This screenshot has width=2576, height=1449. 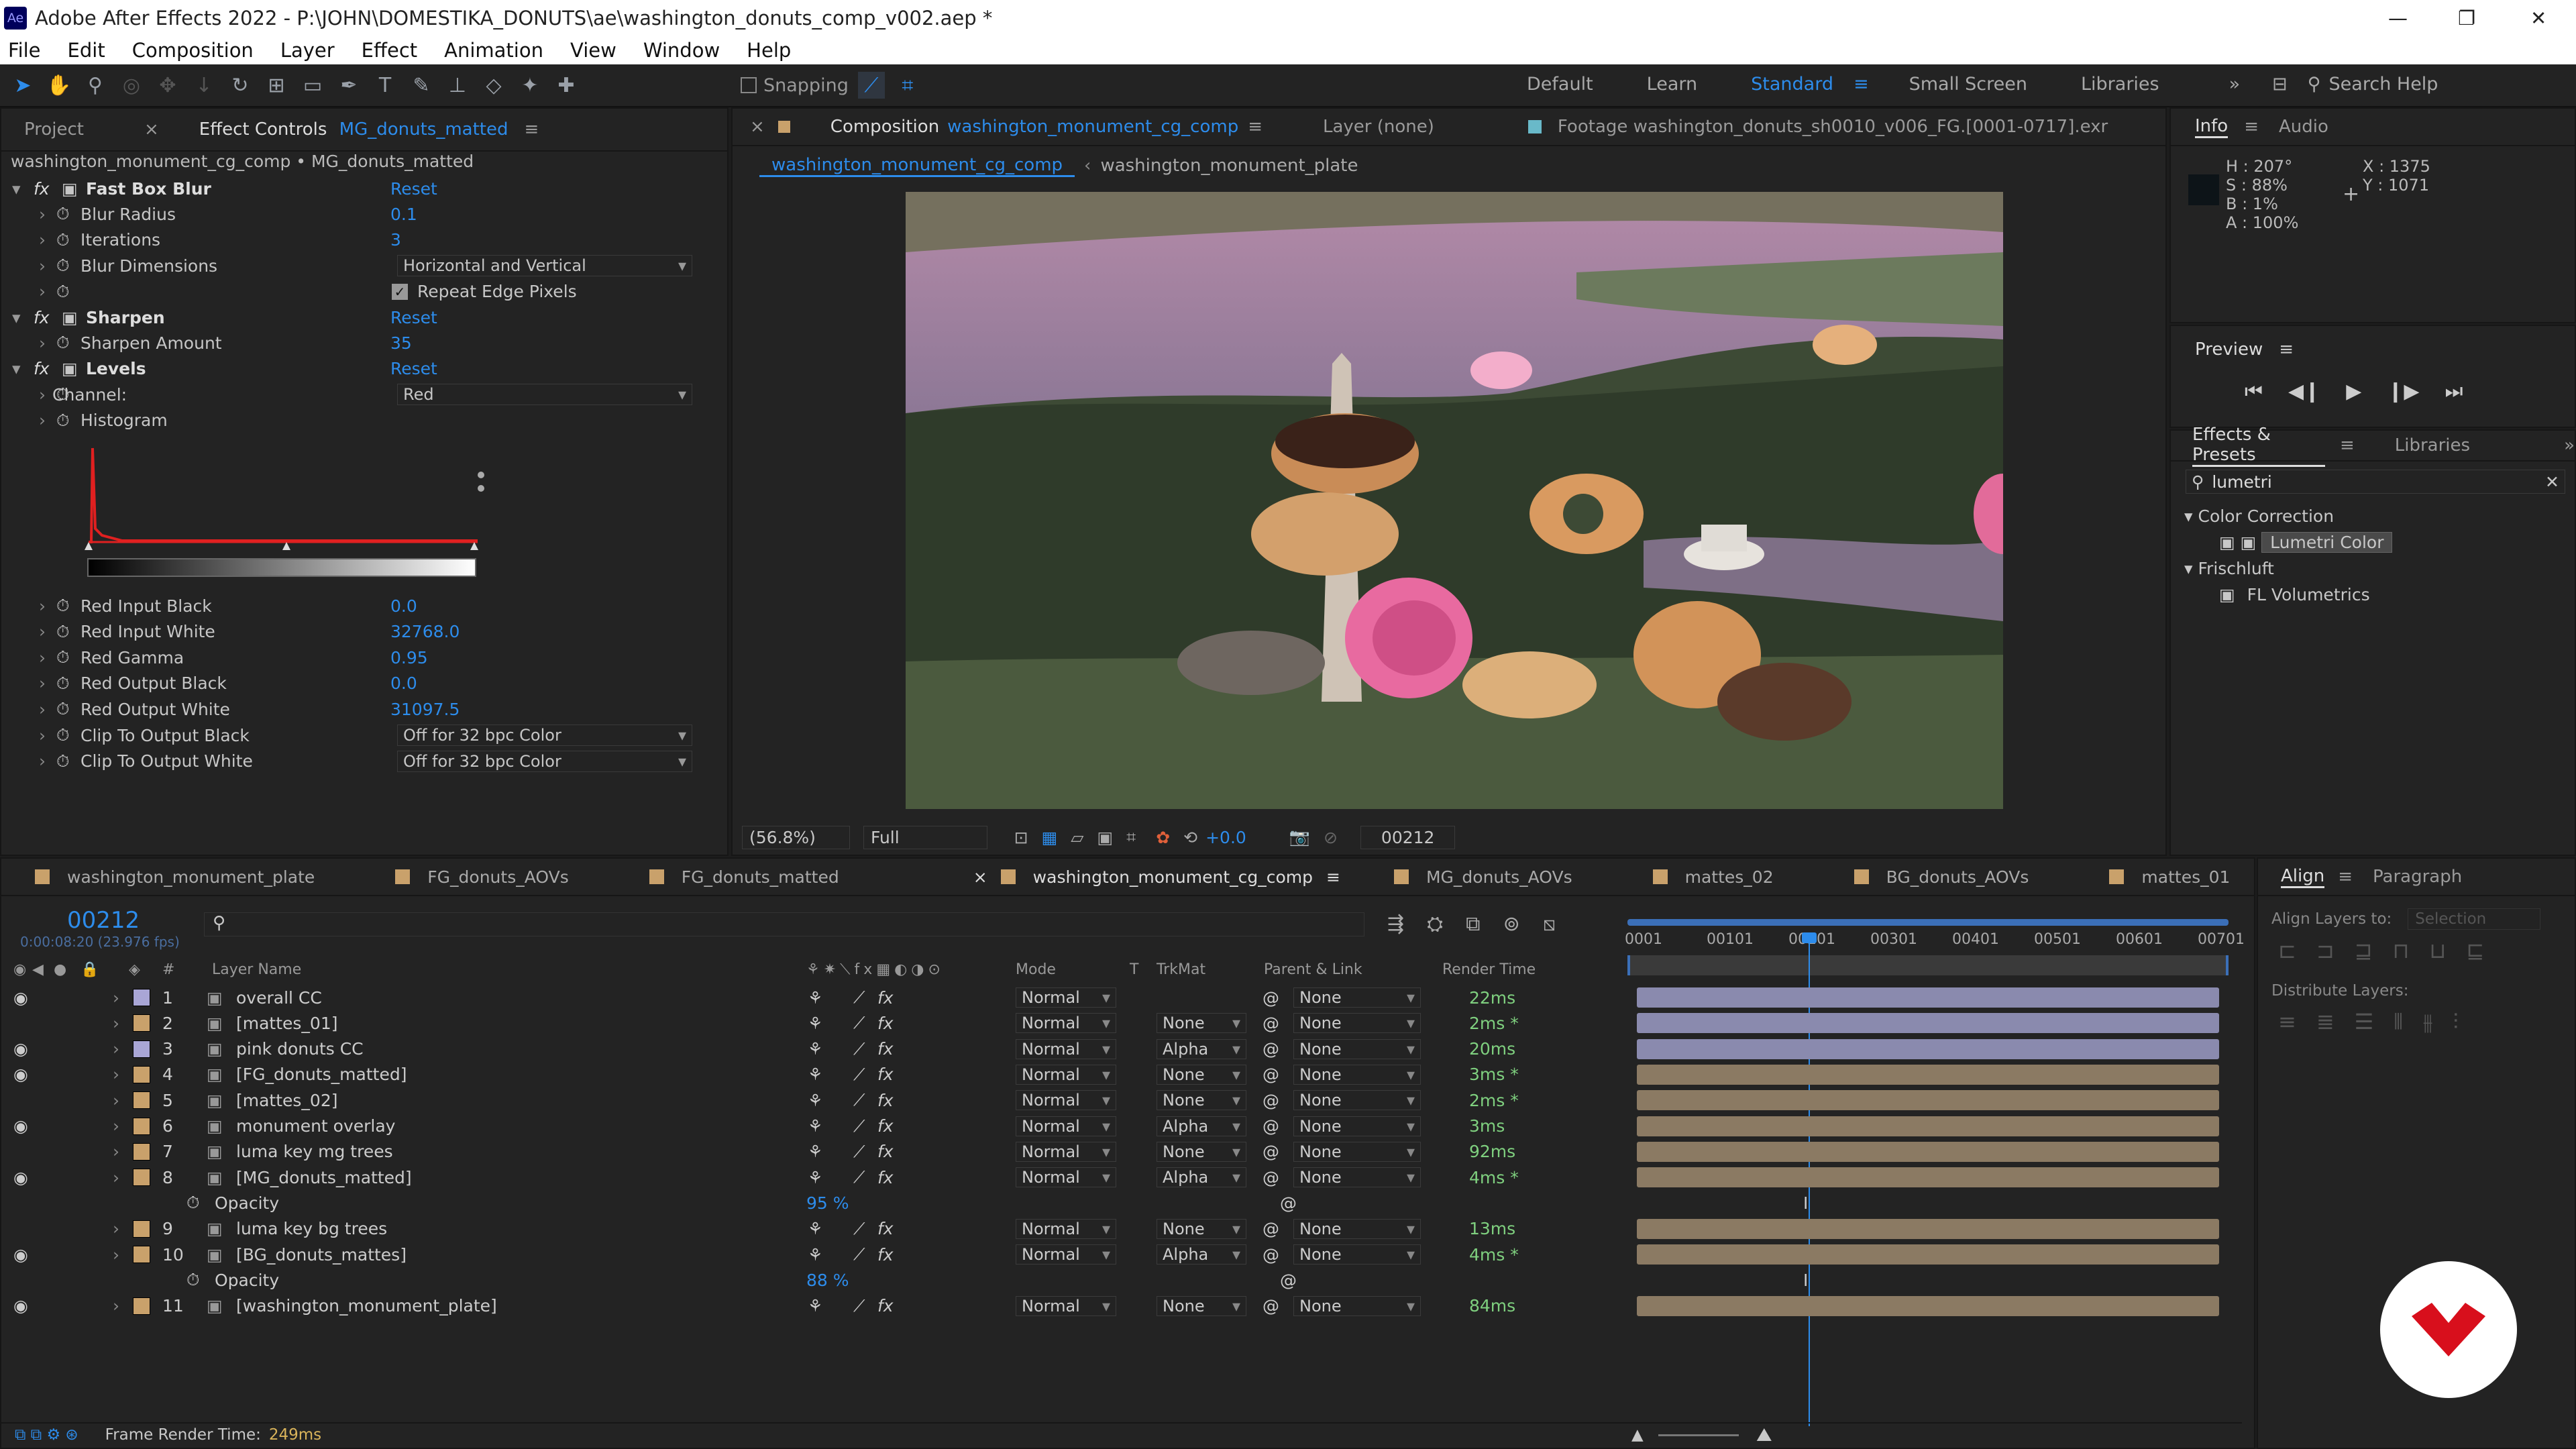 I want to click on preview-menu-icon: ≡, so click(x=2286, y=349).